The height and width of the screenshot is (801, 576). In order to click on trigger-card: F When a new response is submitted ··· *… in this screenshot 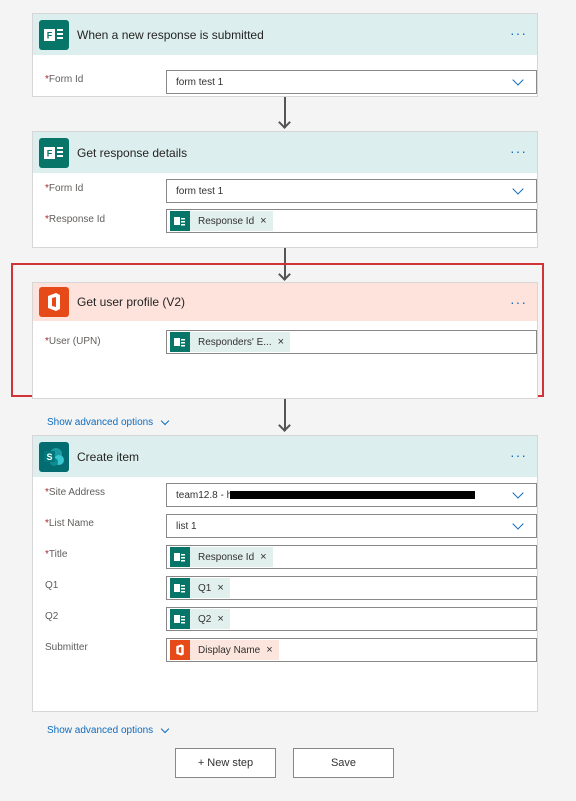, I will do `click(285, 55)`.